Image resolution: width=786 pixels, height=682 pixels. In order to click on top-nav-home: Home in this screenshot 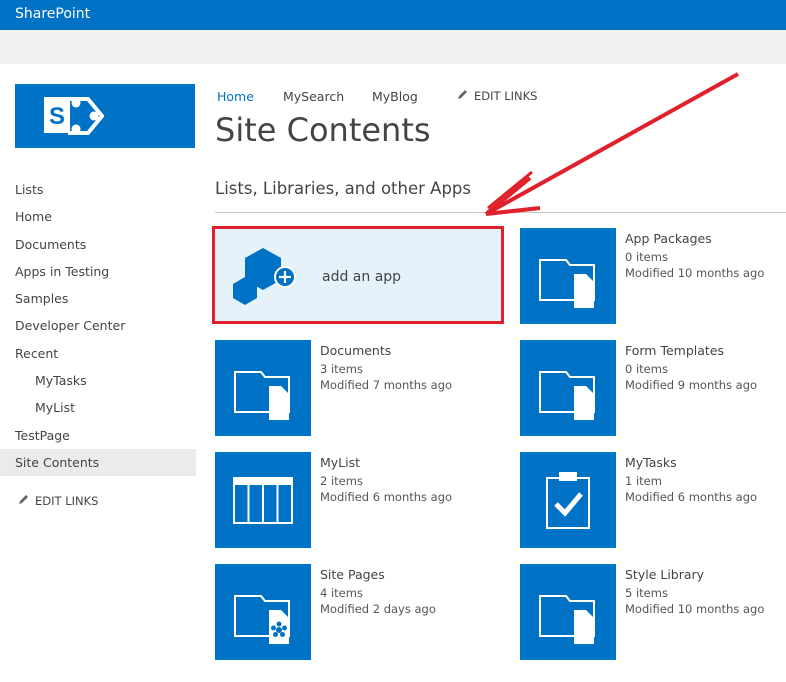, I will do `click(235, 96)`.